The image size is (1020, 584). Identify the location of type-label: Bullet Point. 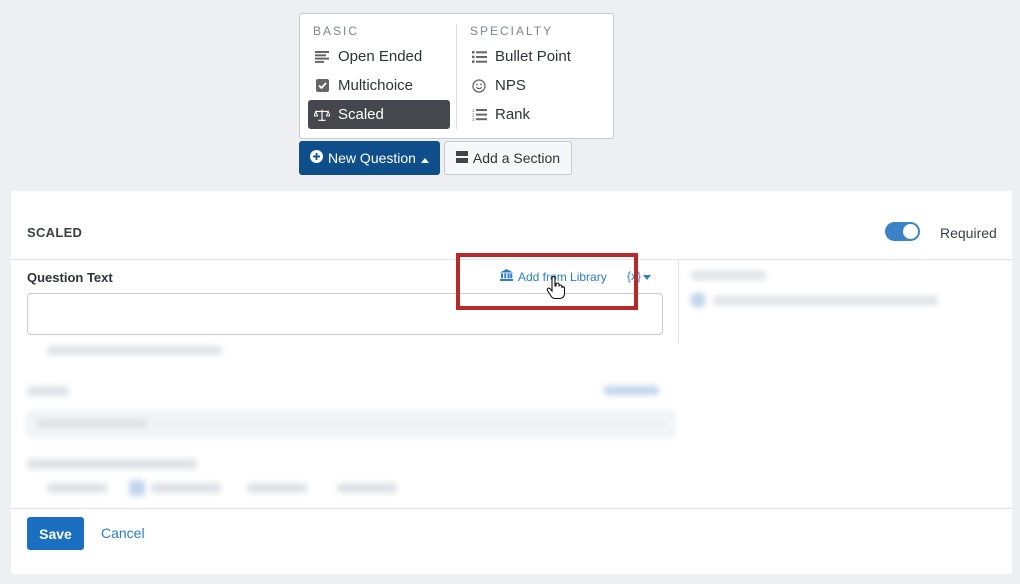
(533, 56).